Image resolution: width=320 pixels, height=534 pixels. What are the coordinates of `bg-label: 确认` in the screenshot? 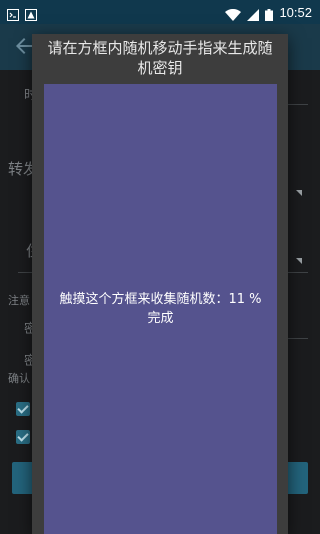 It's located at (19, 378).